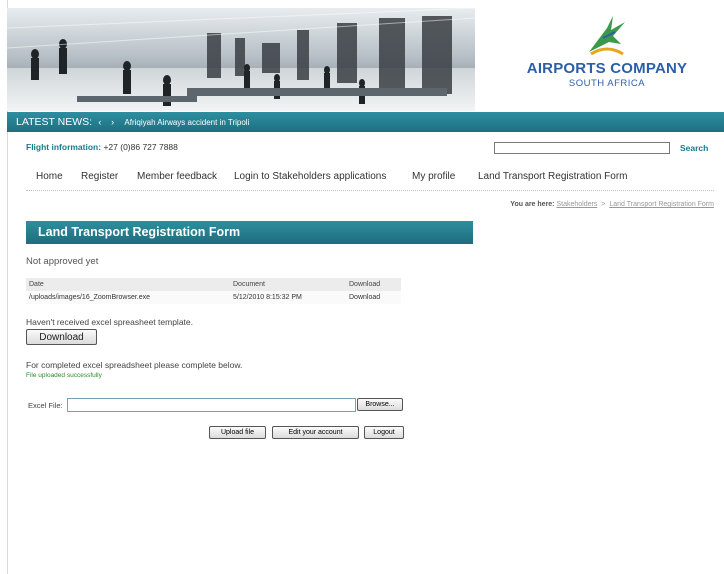 This screenshot has height=574, width=724. Describe the element at coordinates (100, 122) in the screenshot. I see `news-prev-icon: ‹` at that location.